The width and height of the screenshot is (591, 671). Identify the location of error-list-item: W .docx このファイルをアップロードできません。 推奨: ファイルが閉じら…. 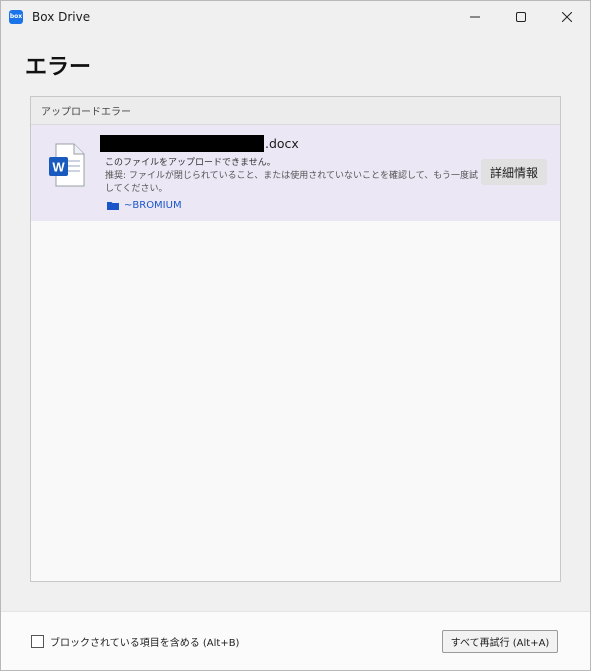
(295, 173).